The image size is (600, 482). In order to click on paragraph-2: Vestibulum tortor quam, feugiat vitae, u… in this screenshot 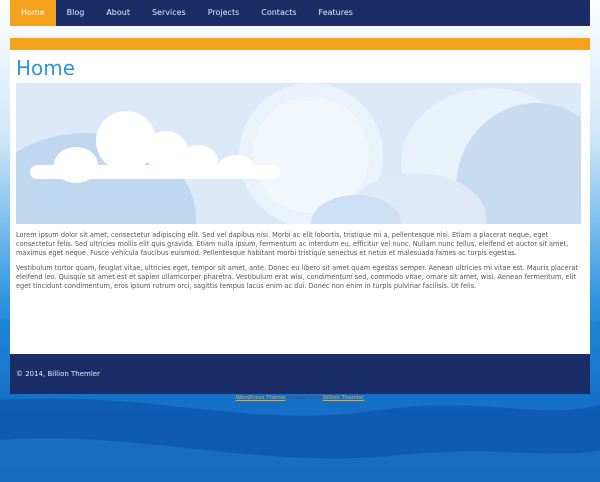, I will do `click(297, 277)`.